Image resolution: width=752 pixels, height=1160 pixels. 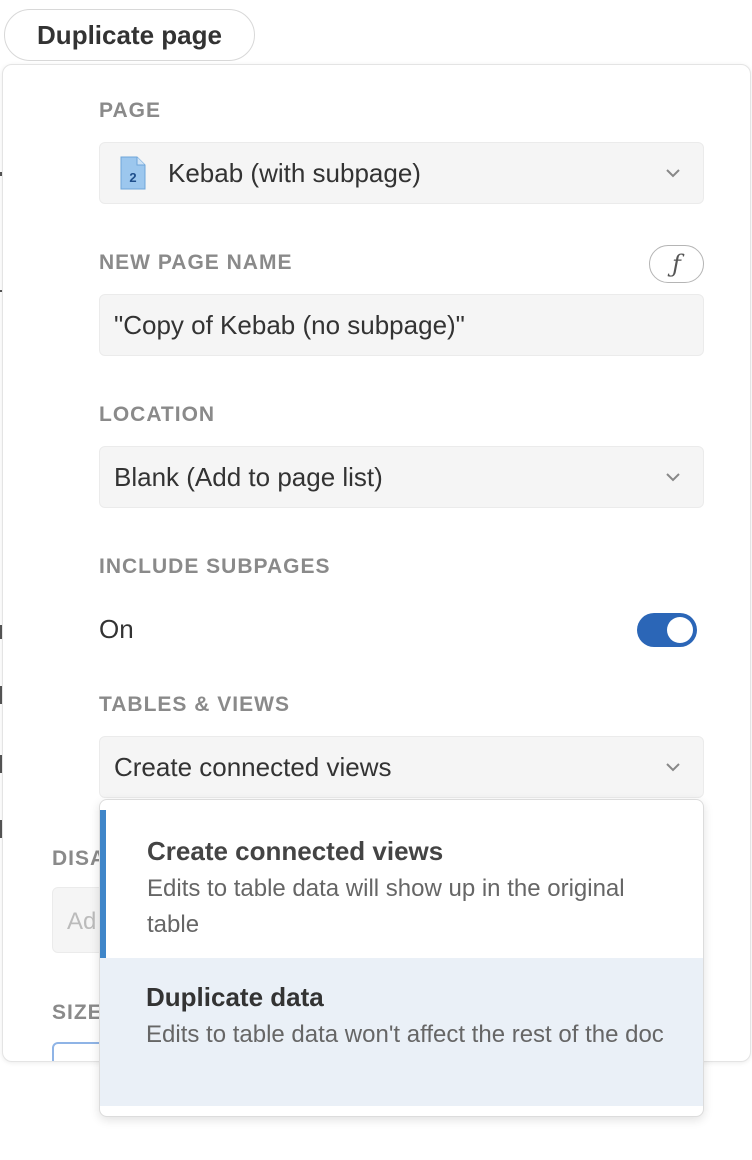 I want to click on tables-views-select-value: Create connected views, so click(x=253, y=766).